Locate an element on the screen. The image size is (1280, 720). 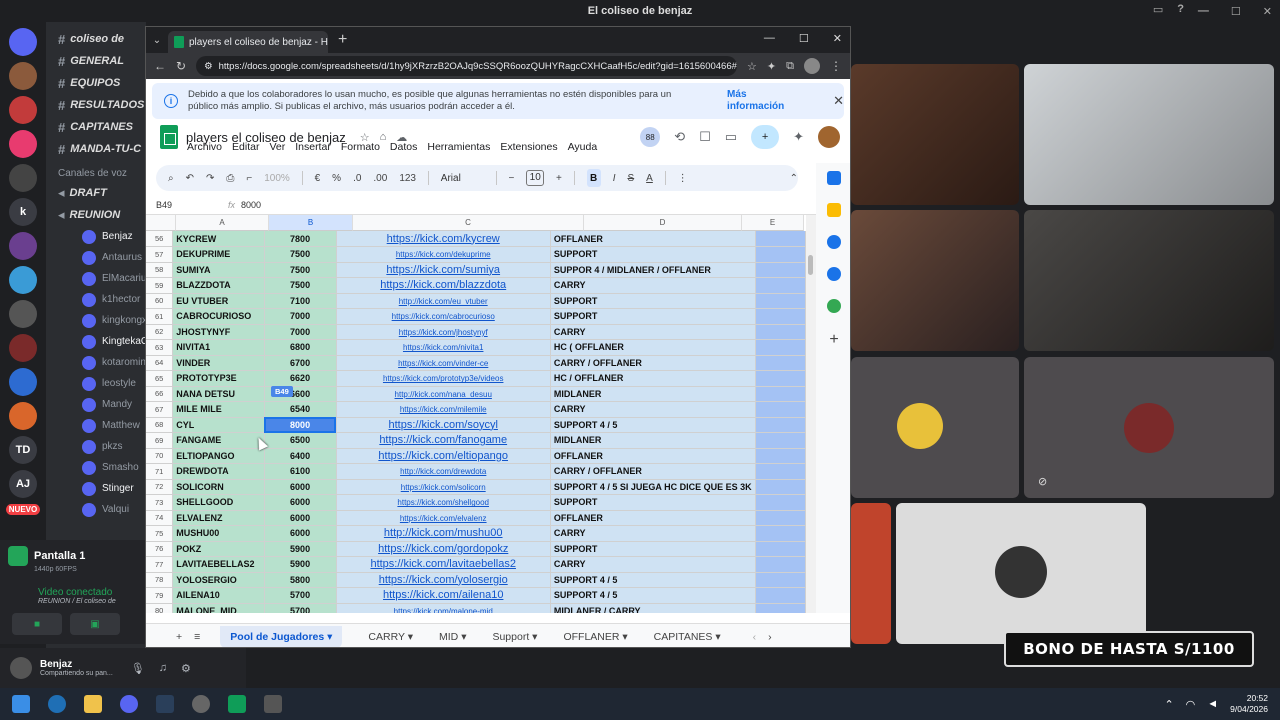
inbox-icon: ▭ is located at coordinates (1158, 9).